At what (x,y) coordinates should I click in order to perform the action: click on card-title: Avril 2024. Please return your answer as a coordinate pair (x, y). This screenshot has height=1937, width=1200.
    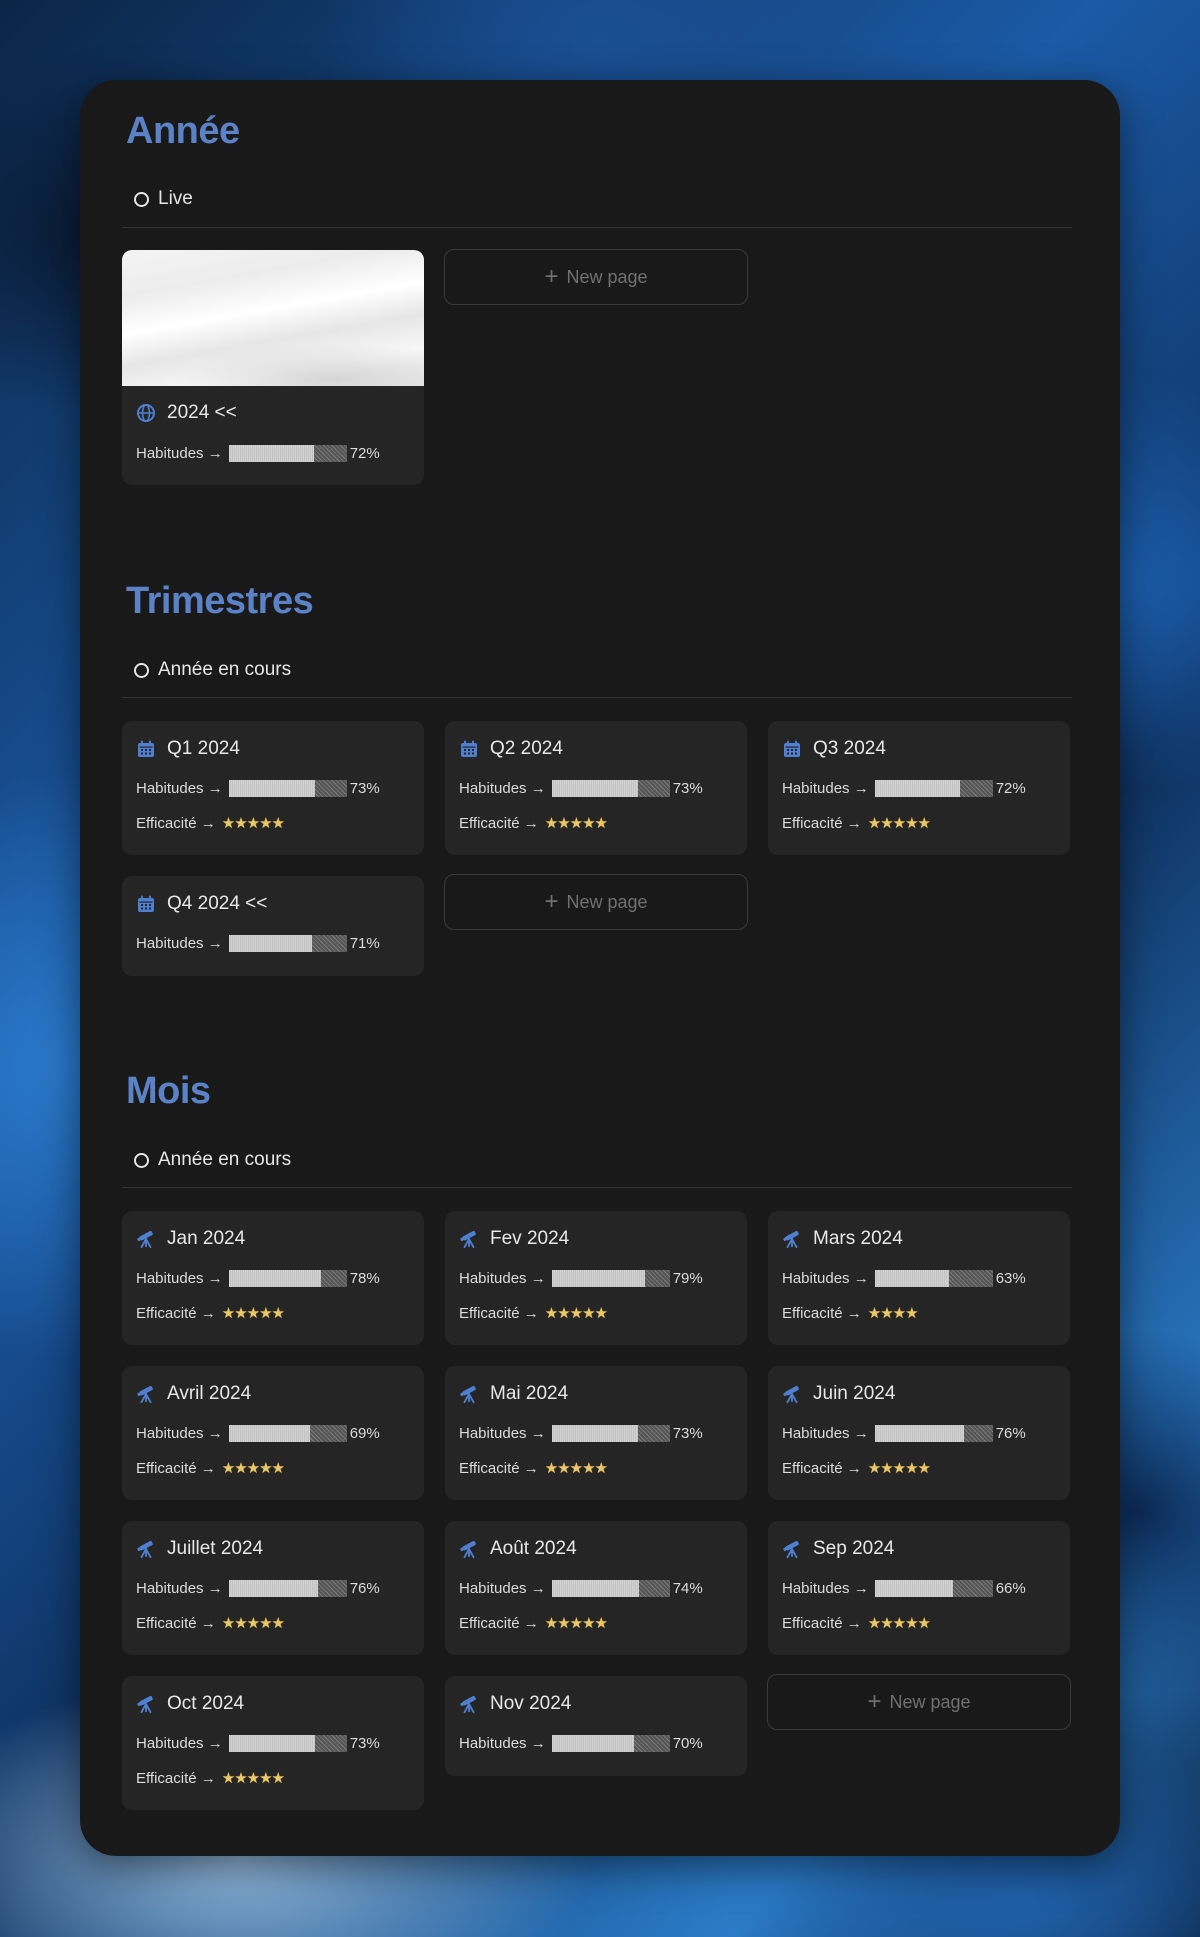
    Looking at the image, I should click on (209, 1393).